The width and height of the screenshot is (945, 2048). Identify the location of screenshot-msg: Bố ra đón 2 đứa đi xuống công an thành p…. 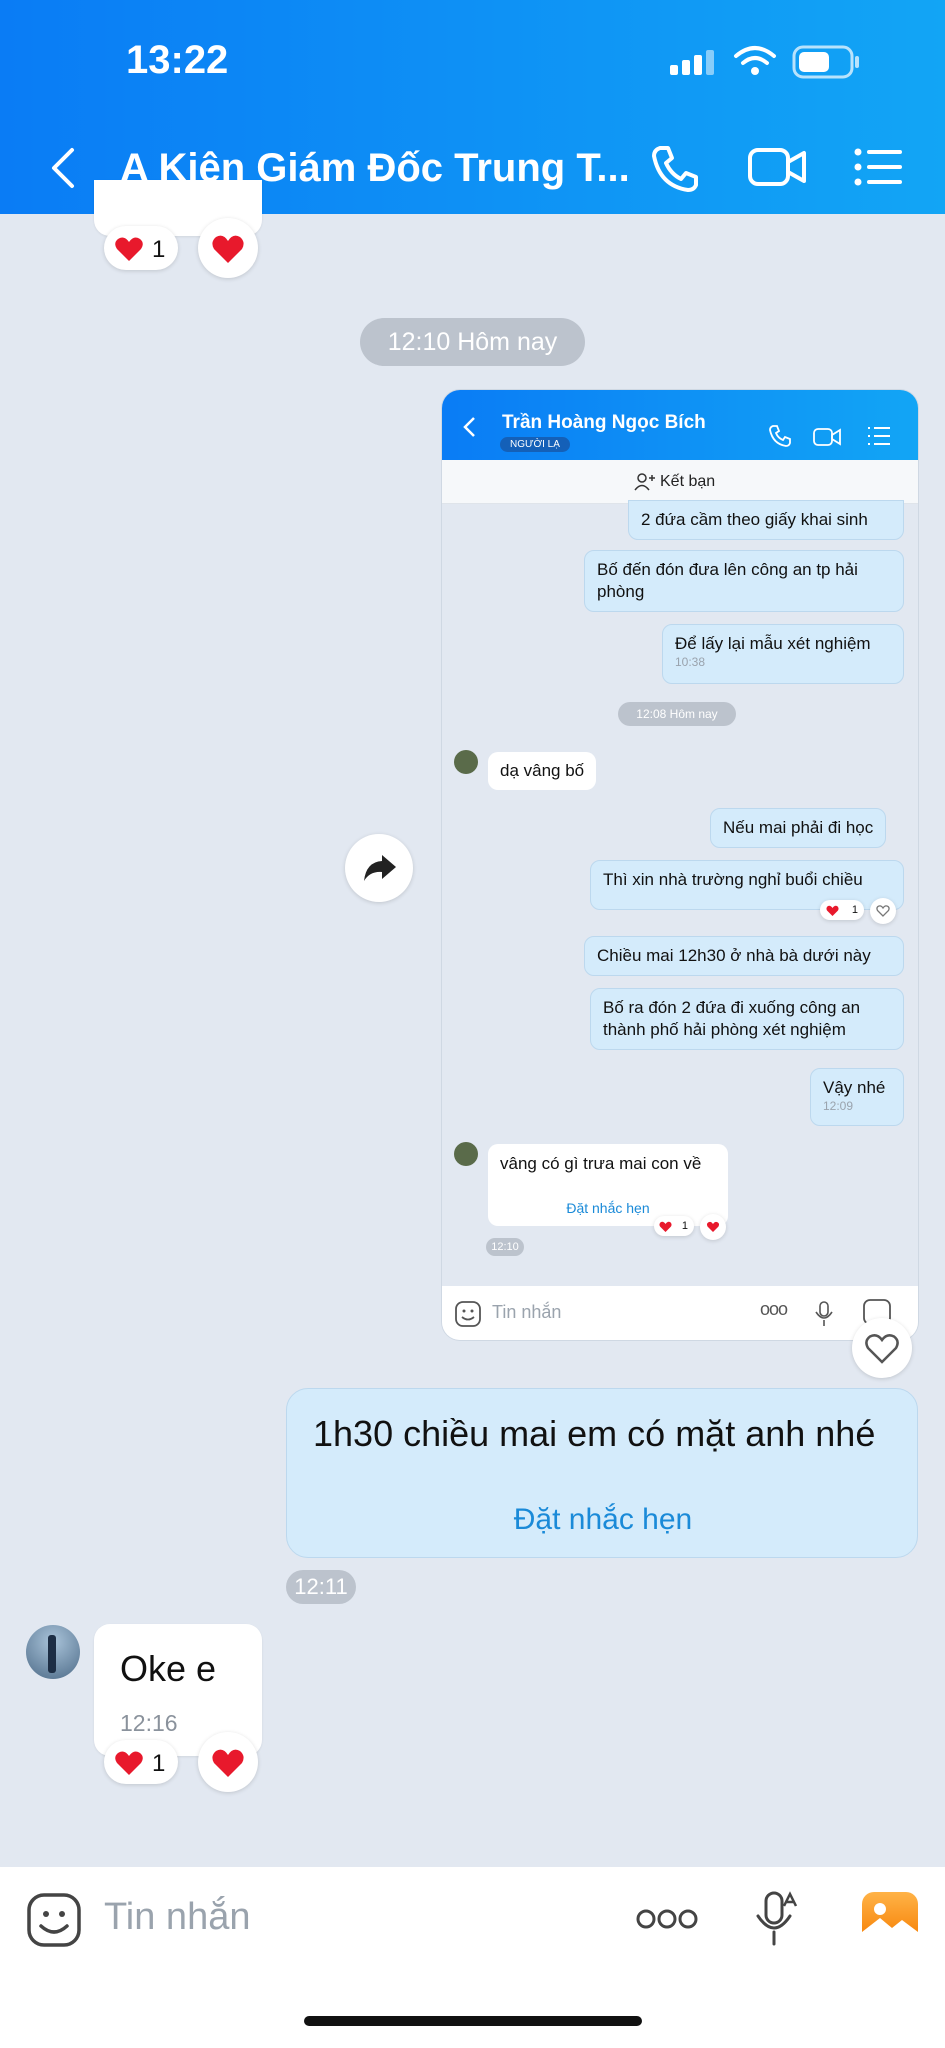
(747, 1019).